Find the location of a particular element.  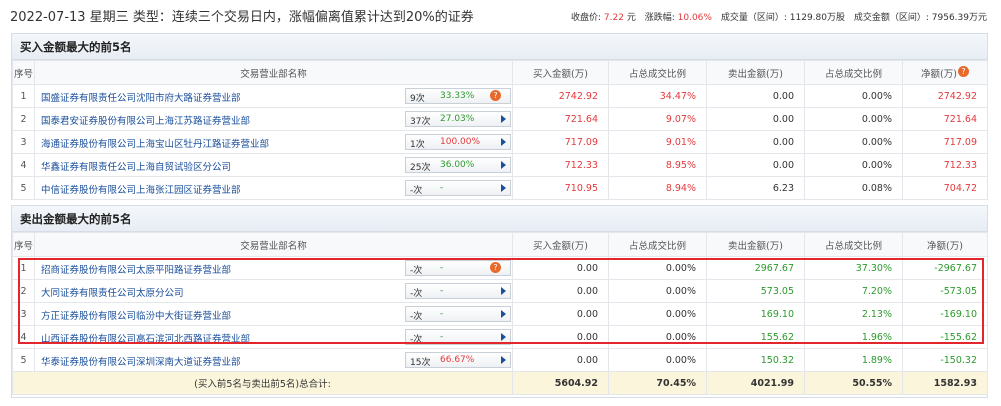

sell-amount: 573.05 is located at coordinates (755, 291).